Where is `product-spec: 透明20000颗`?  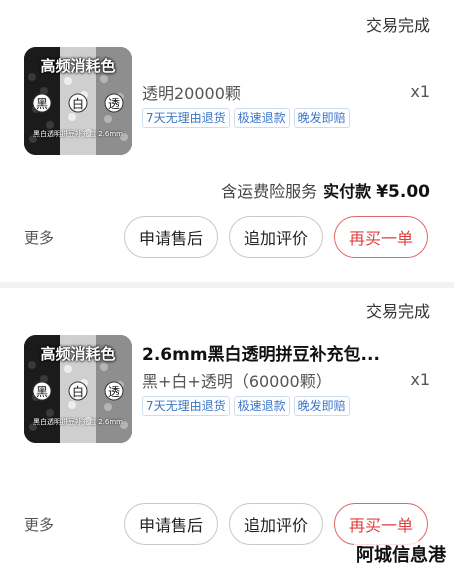
product-spec: 透明20000颗 is located at coordinates (191, 92).